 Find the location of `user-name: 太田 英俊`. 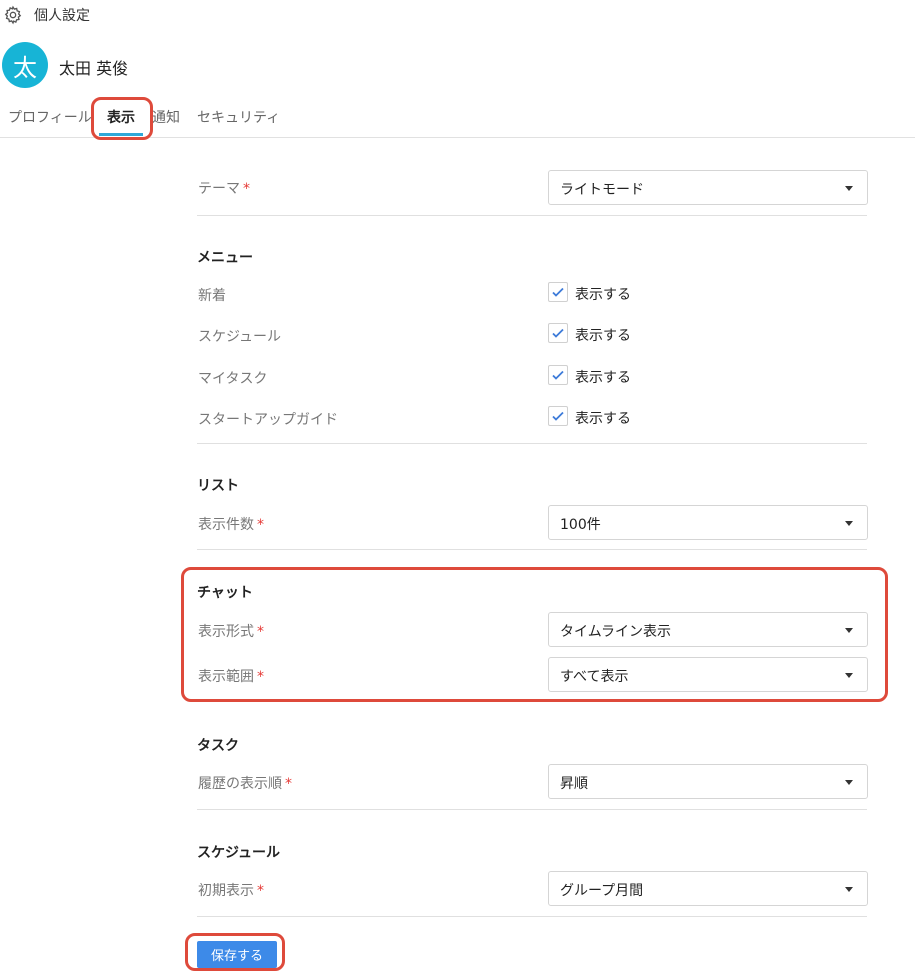

user-name: 太田 英俊 is located at coordinates (94, 68).